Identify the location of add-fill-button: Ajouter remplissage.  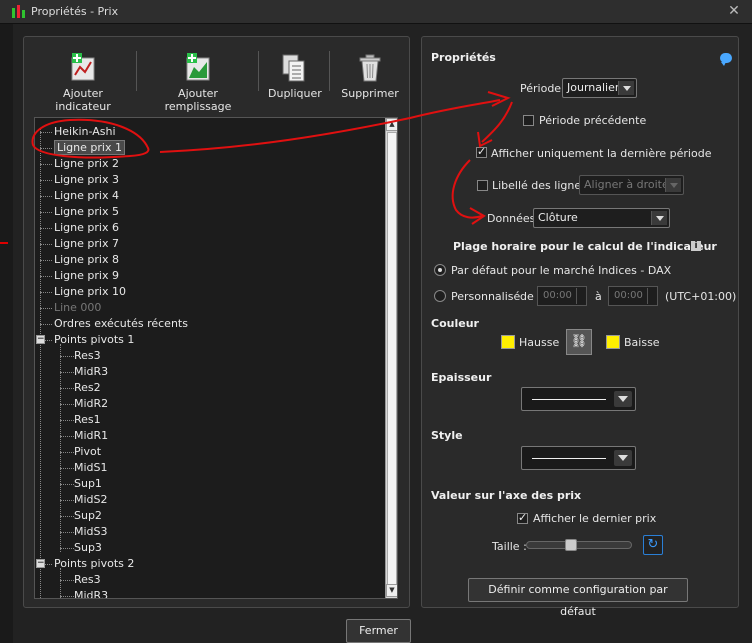
(198, 83).